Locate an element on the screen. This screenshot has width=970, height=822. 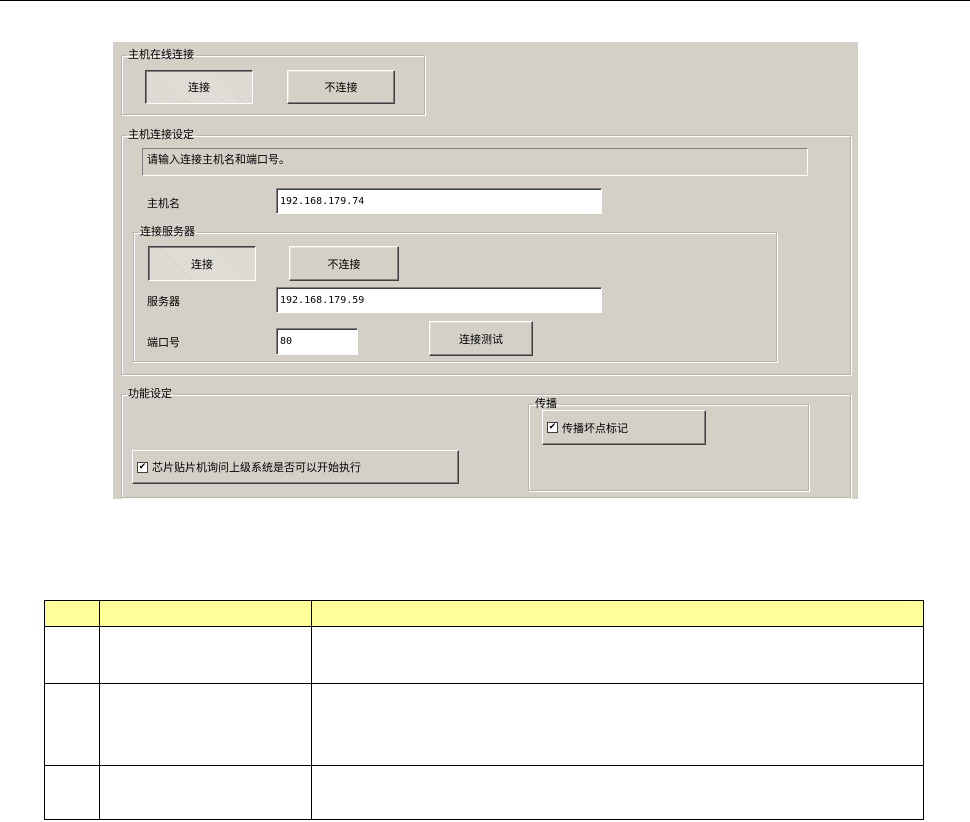
connection-test-label: 连接测试 is located at coordinates (481, 339).